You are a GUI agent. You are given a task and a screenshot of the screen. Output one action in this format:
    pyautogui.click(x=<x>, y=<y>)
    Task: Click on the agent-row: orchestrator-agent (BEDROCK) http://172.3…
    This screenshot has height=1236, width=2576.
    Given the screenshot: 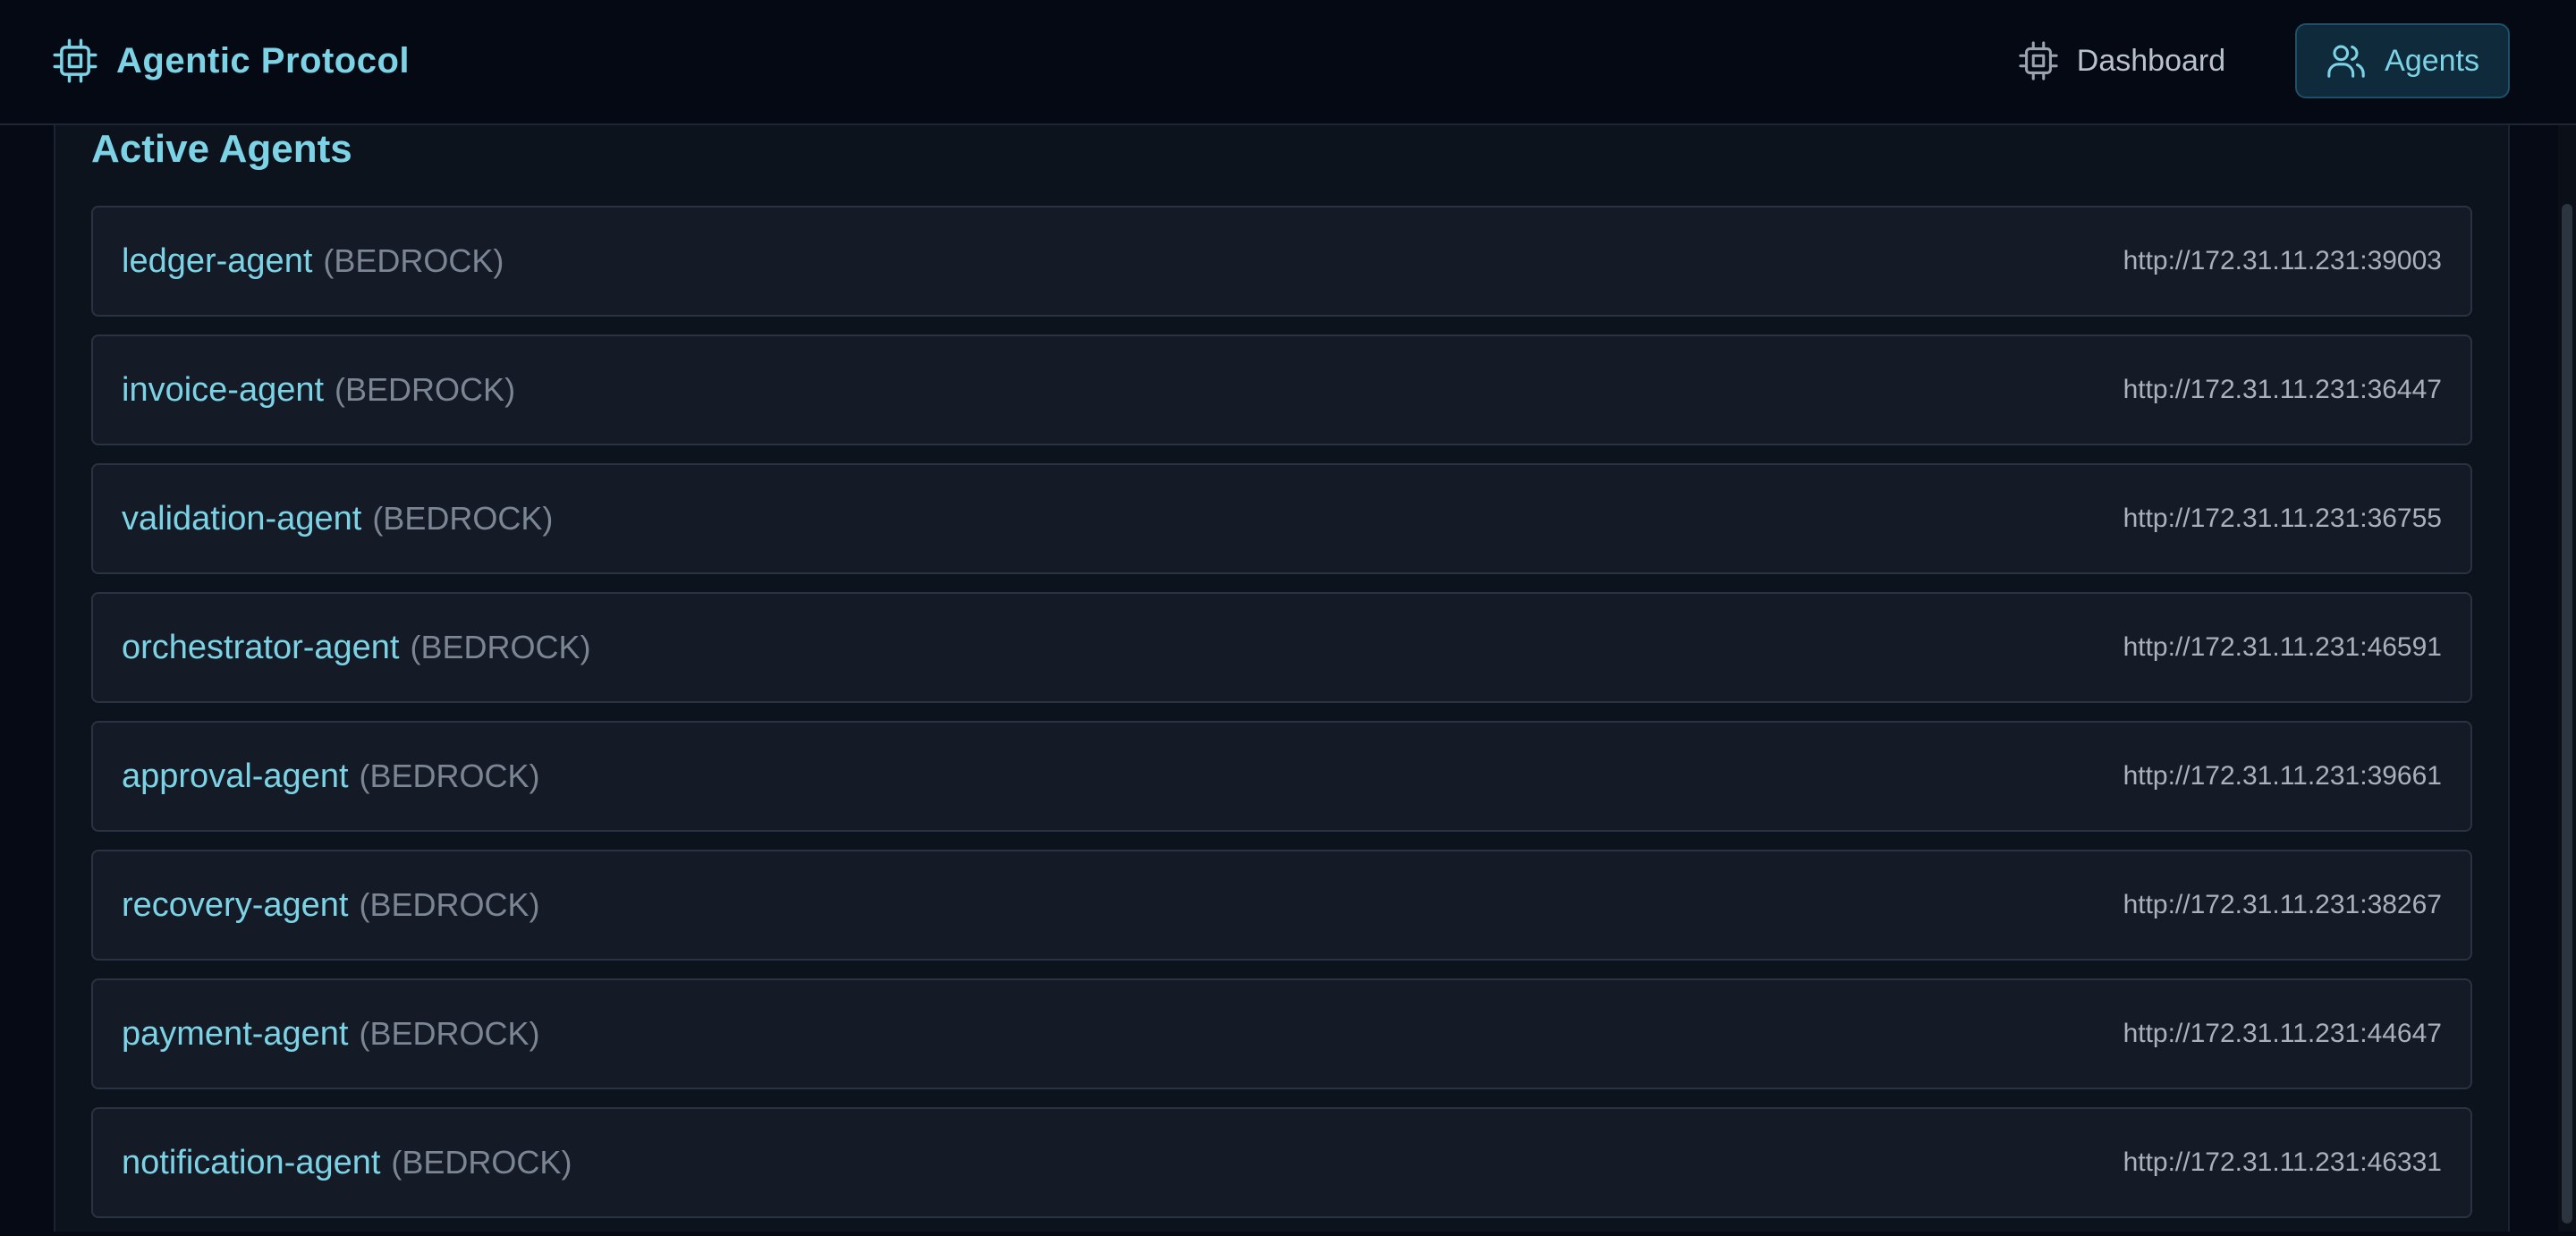 What is the action you would take?
    pyautogui.click(x=1281, y=647)
    